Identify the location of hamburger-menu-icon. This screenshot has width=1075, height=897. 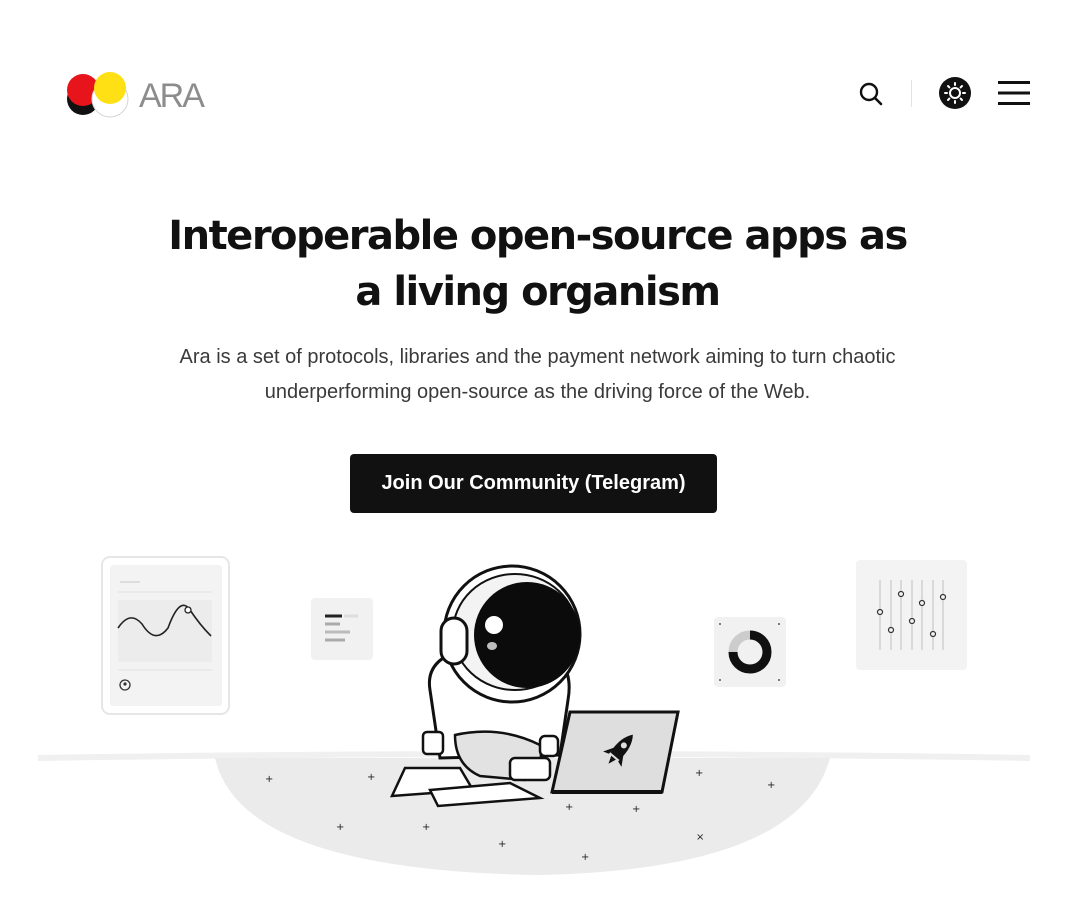
(1014, 93).